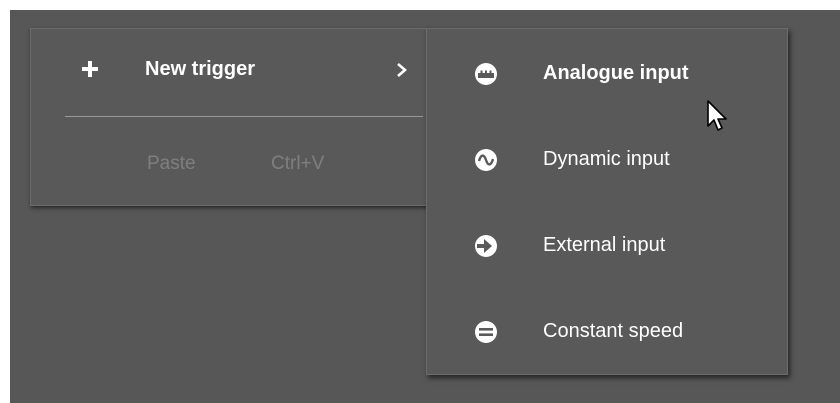 Image resolution: width=840 pixels, height=403 pixels. I want to click on mouse-pointer-icon, so click(717, 115).